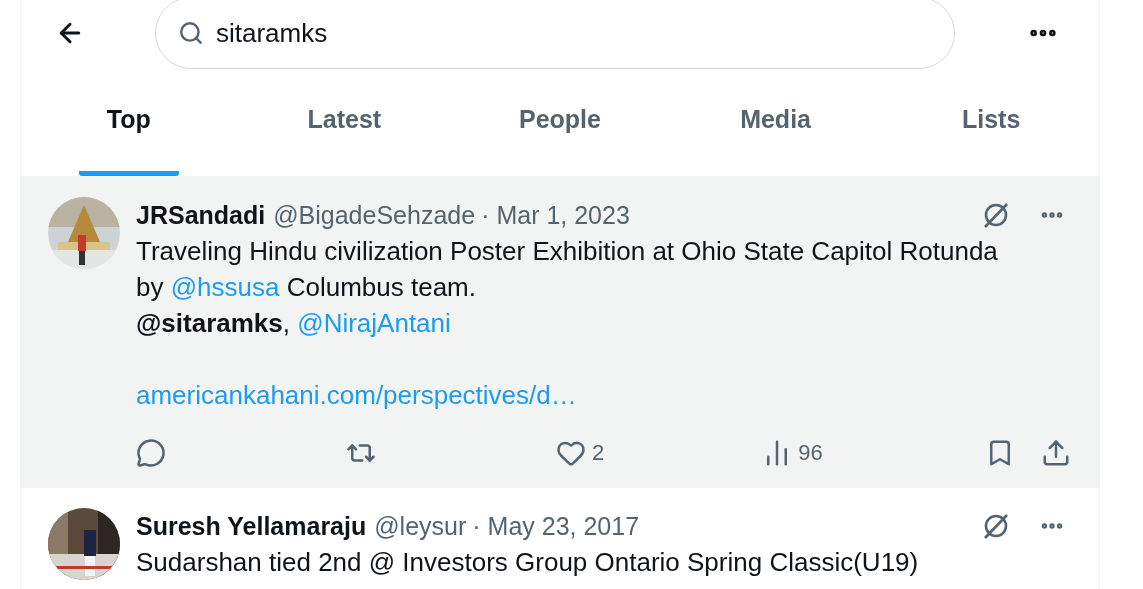  I want to click on tab: Latest, so click(344, 122).